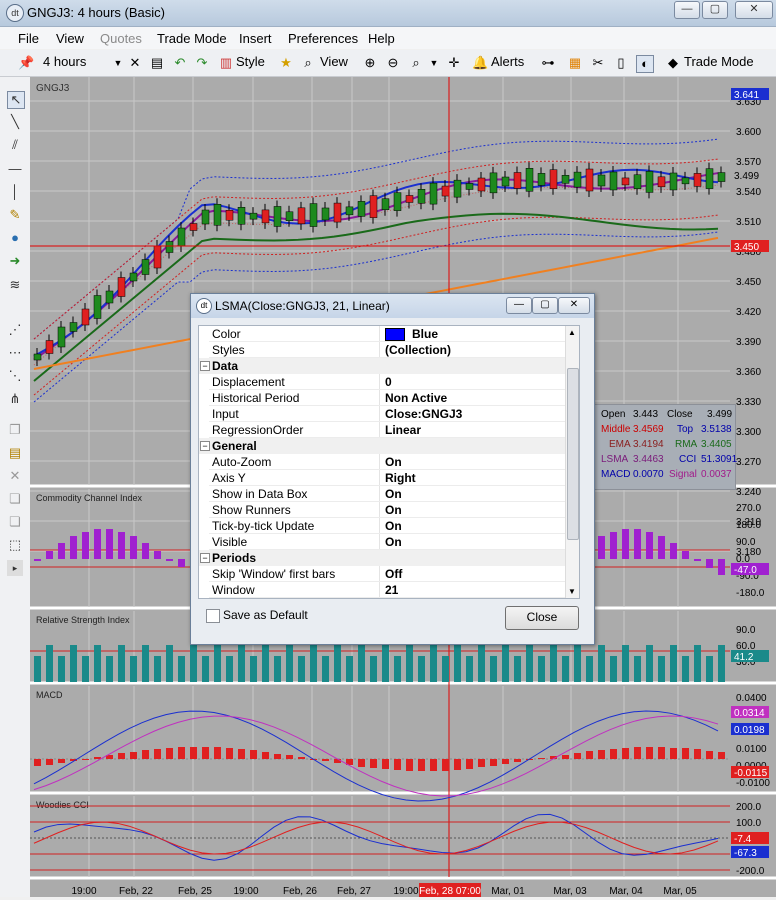  I want to click on category-general: − General, so click(389, 446).